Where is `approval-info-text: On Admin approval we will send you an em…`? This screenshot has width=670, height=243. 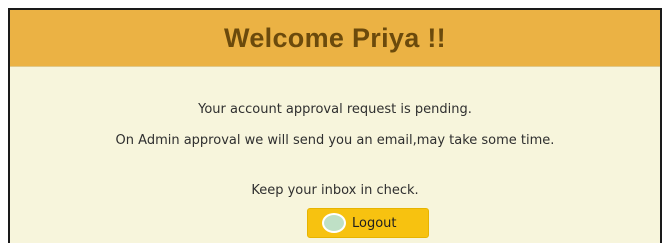
approval-info-text: On Admin approval we will send you an em… is located at coordinates (335, 140).